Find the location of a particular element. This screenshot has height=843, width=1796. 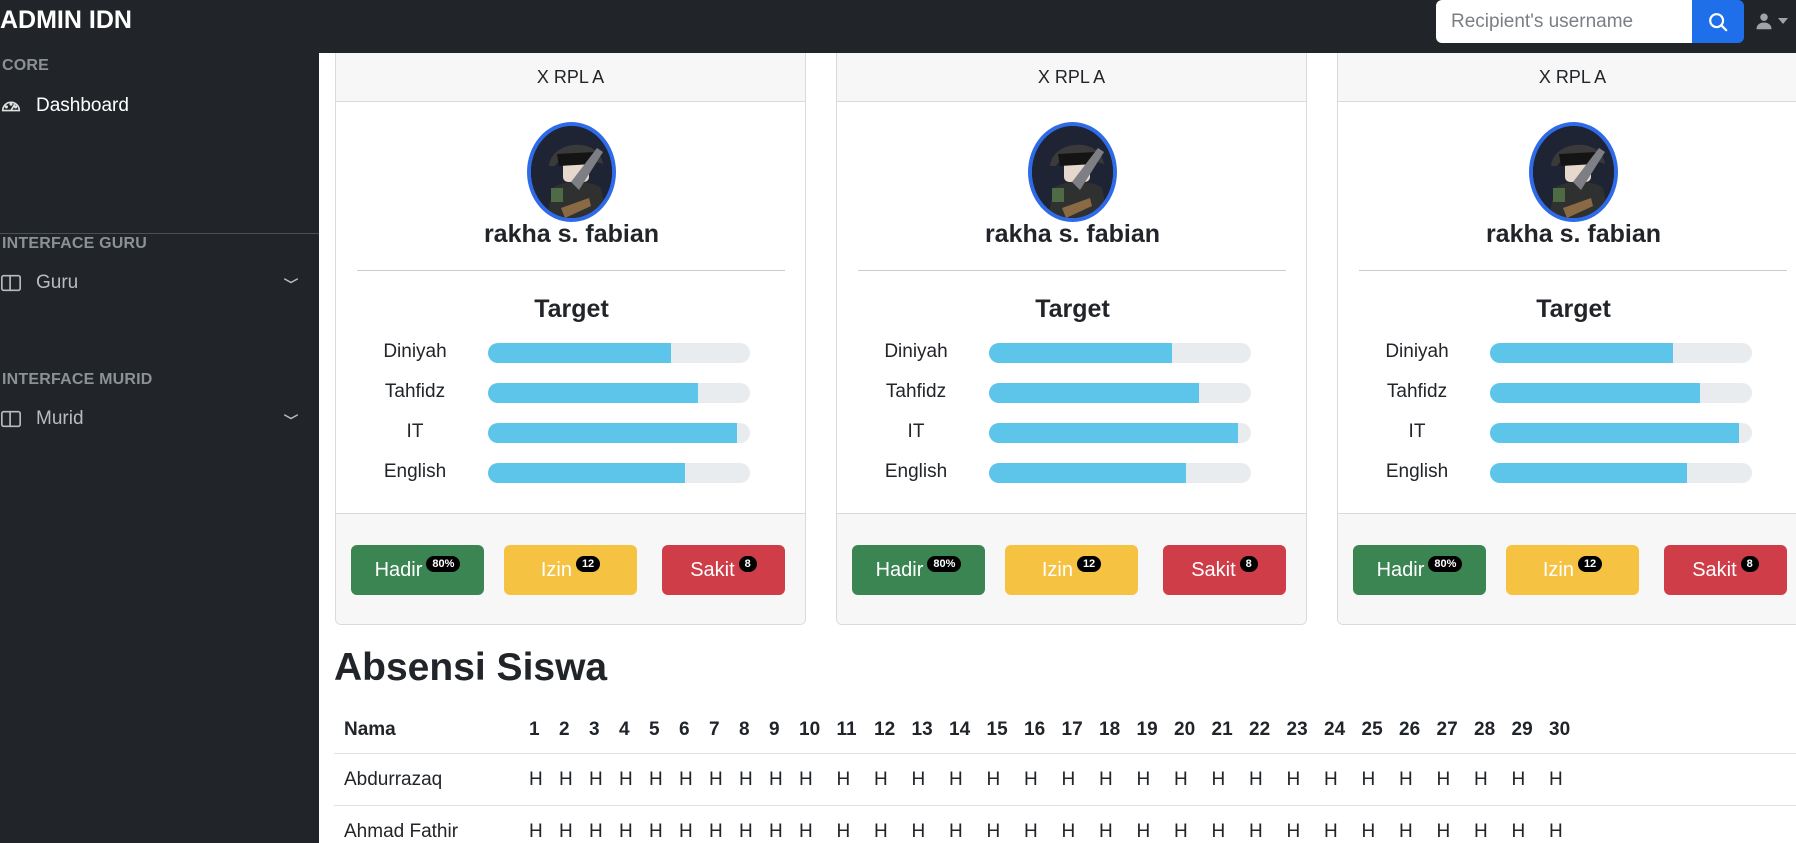

hadir-label: Hadir is located at coordinates (899, 569).